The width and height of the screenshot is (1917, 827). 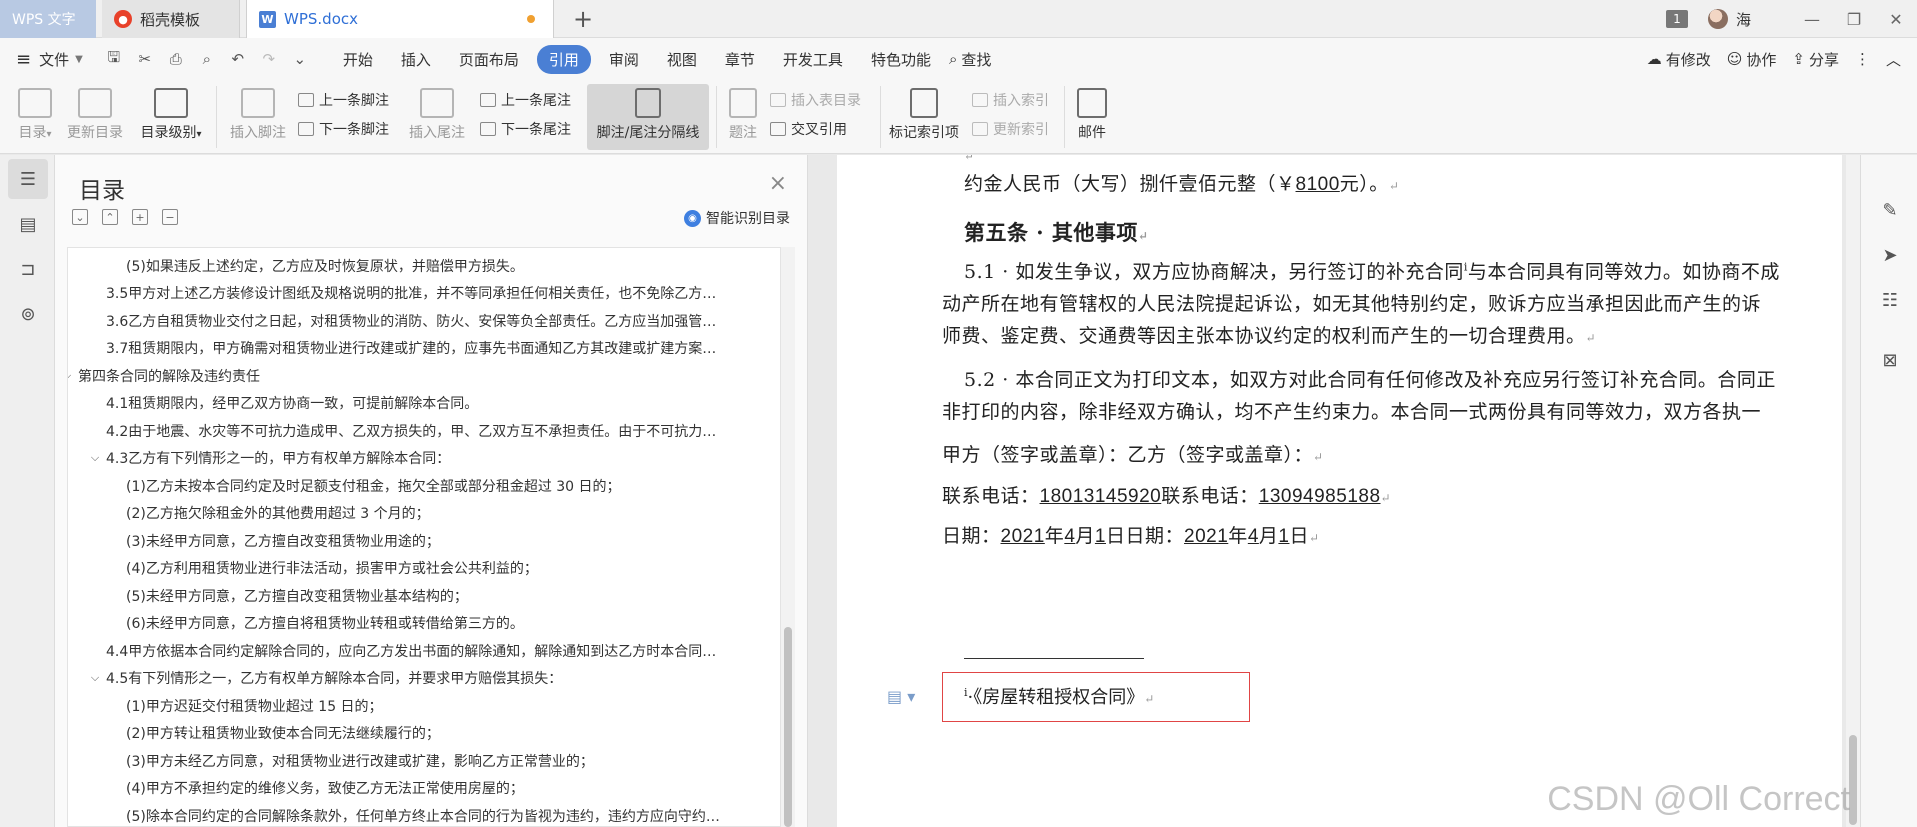 What do you see at coordinates (1010, 100) in the screenshot?
I see `insert-index-button: 插入索引` at bounding box center [1010, 100].